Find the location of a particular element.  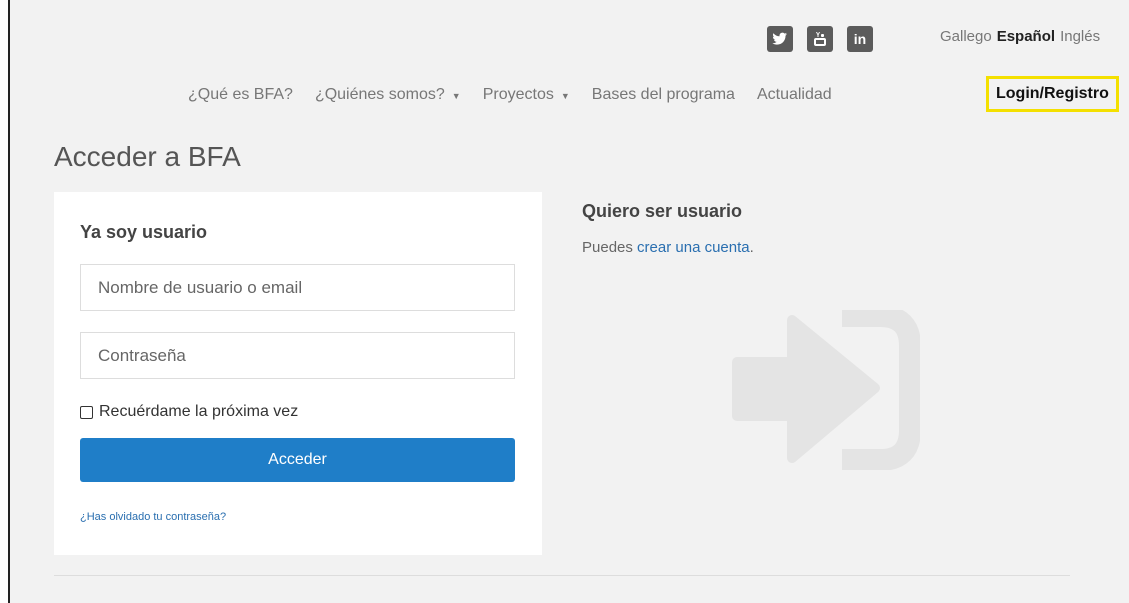

nav-label: Proyectos is located at coordinates (518, 94).